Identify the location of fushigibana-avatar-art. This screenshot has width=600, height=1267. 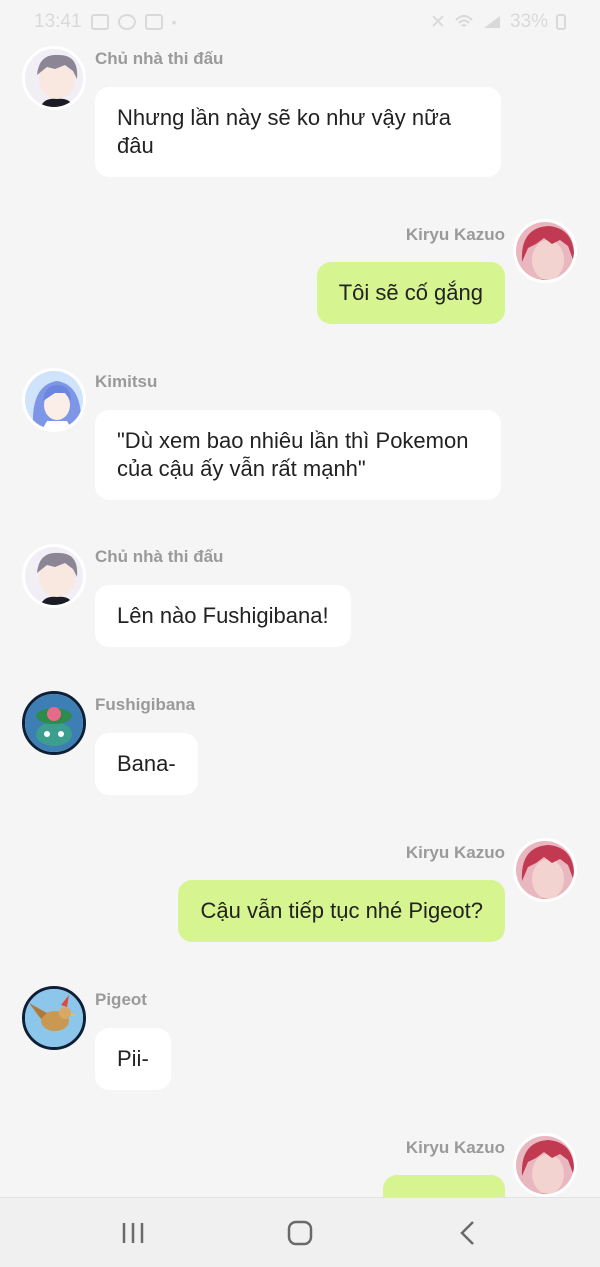
(54, 723).